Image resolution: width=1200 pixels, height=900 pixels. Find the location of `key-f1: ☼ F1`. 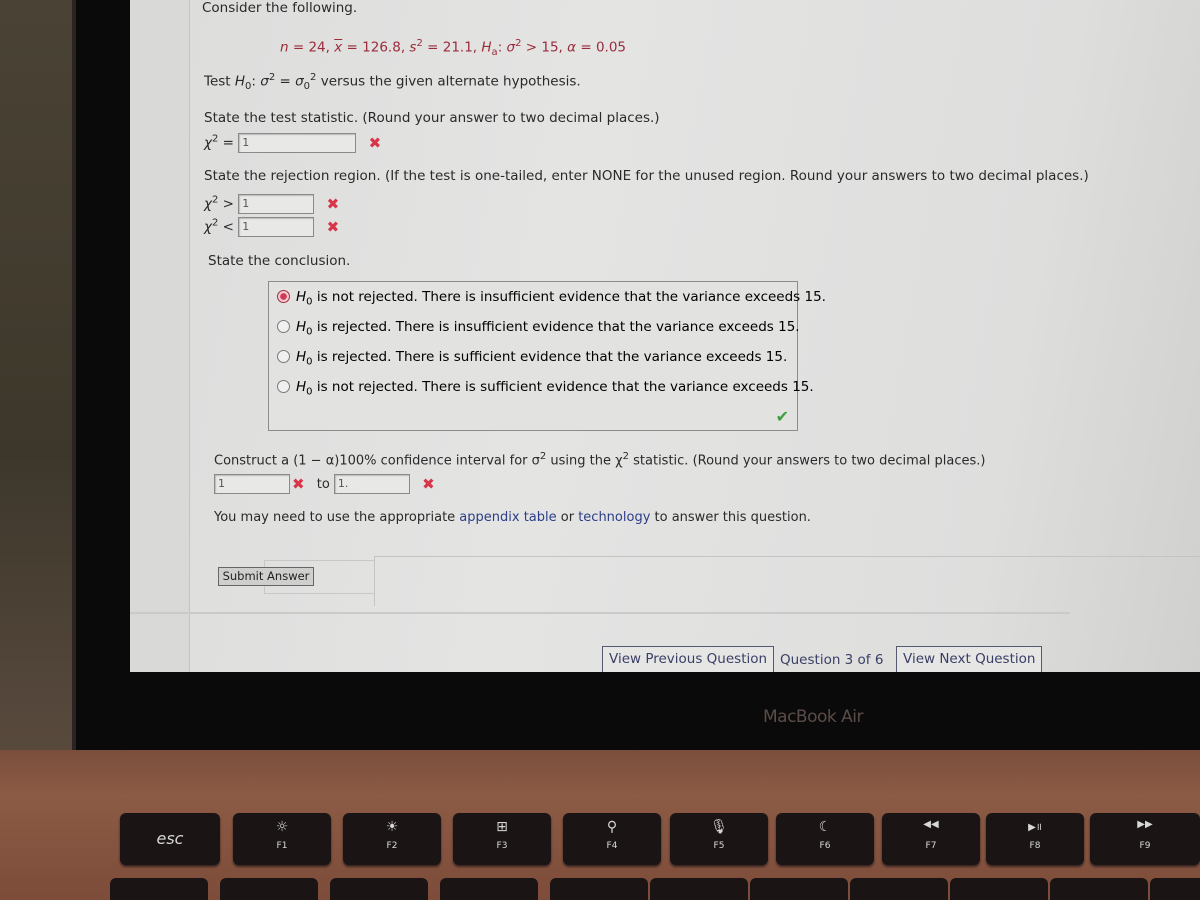

key-f1: ☼ F1 is located at coordinates (282, 839).